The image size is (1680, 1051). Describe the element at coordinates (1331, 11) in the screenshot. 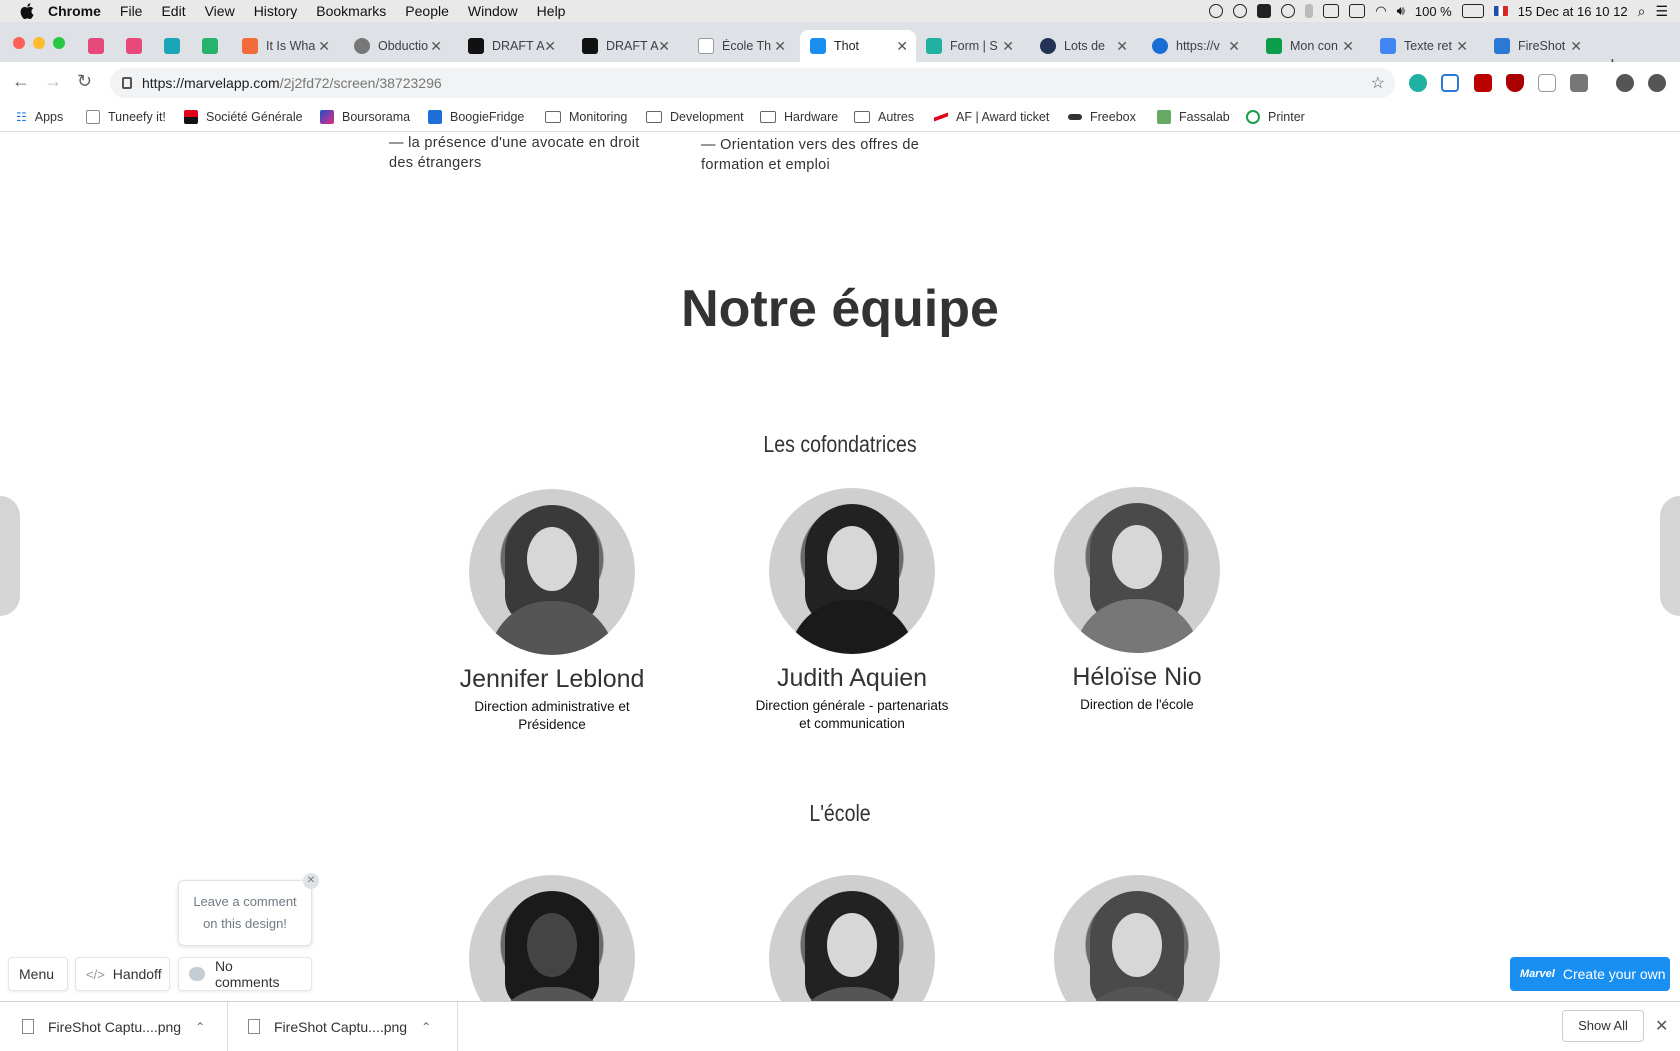

I see `airplay-icon` at that location.